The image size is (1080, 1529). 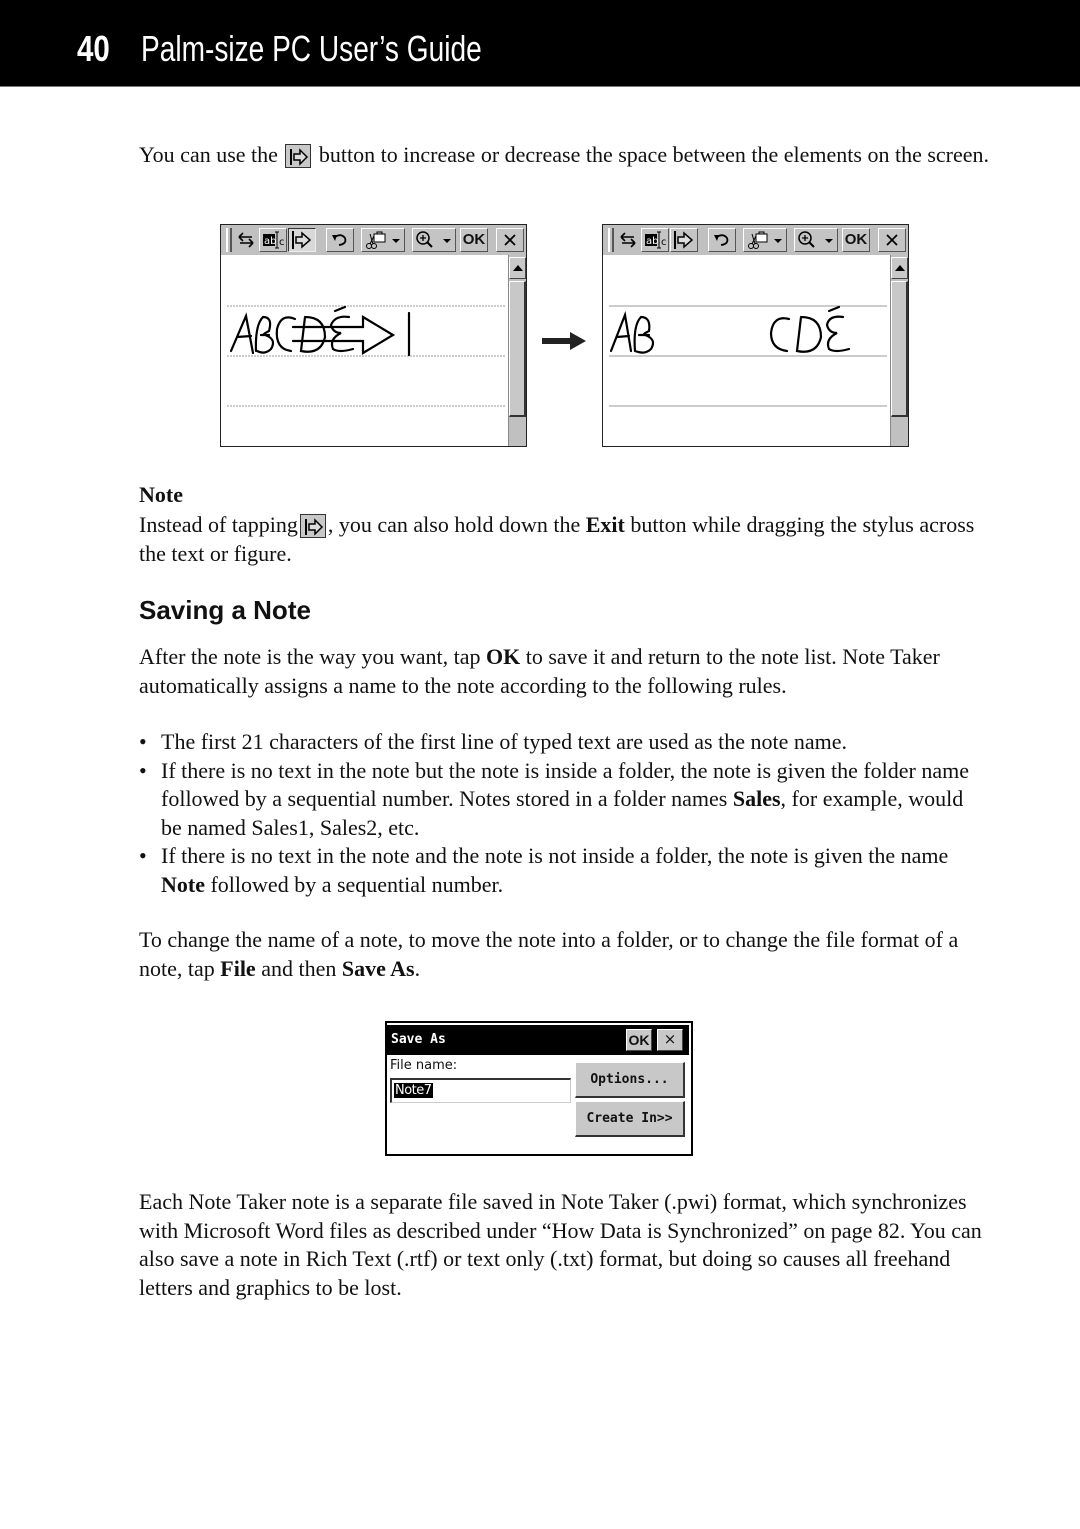 What do you see at coordinates (630, 1119) in the screenshot?
I see `create-in-button: Create In>>` at bounding box center [630, 1119].